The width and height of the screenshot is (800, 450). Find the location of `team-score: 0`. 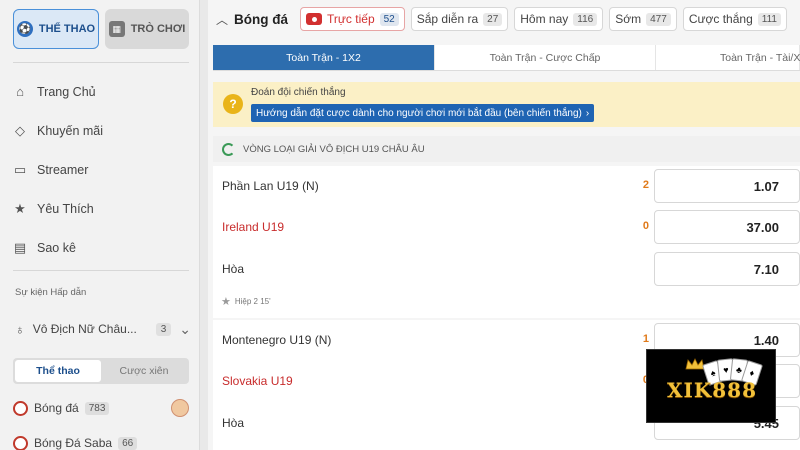

team-score: 0 is located at coordinates (645, 226).